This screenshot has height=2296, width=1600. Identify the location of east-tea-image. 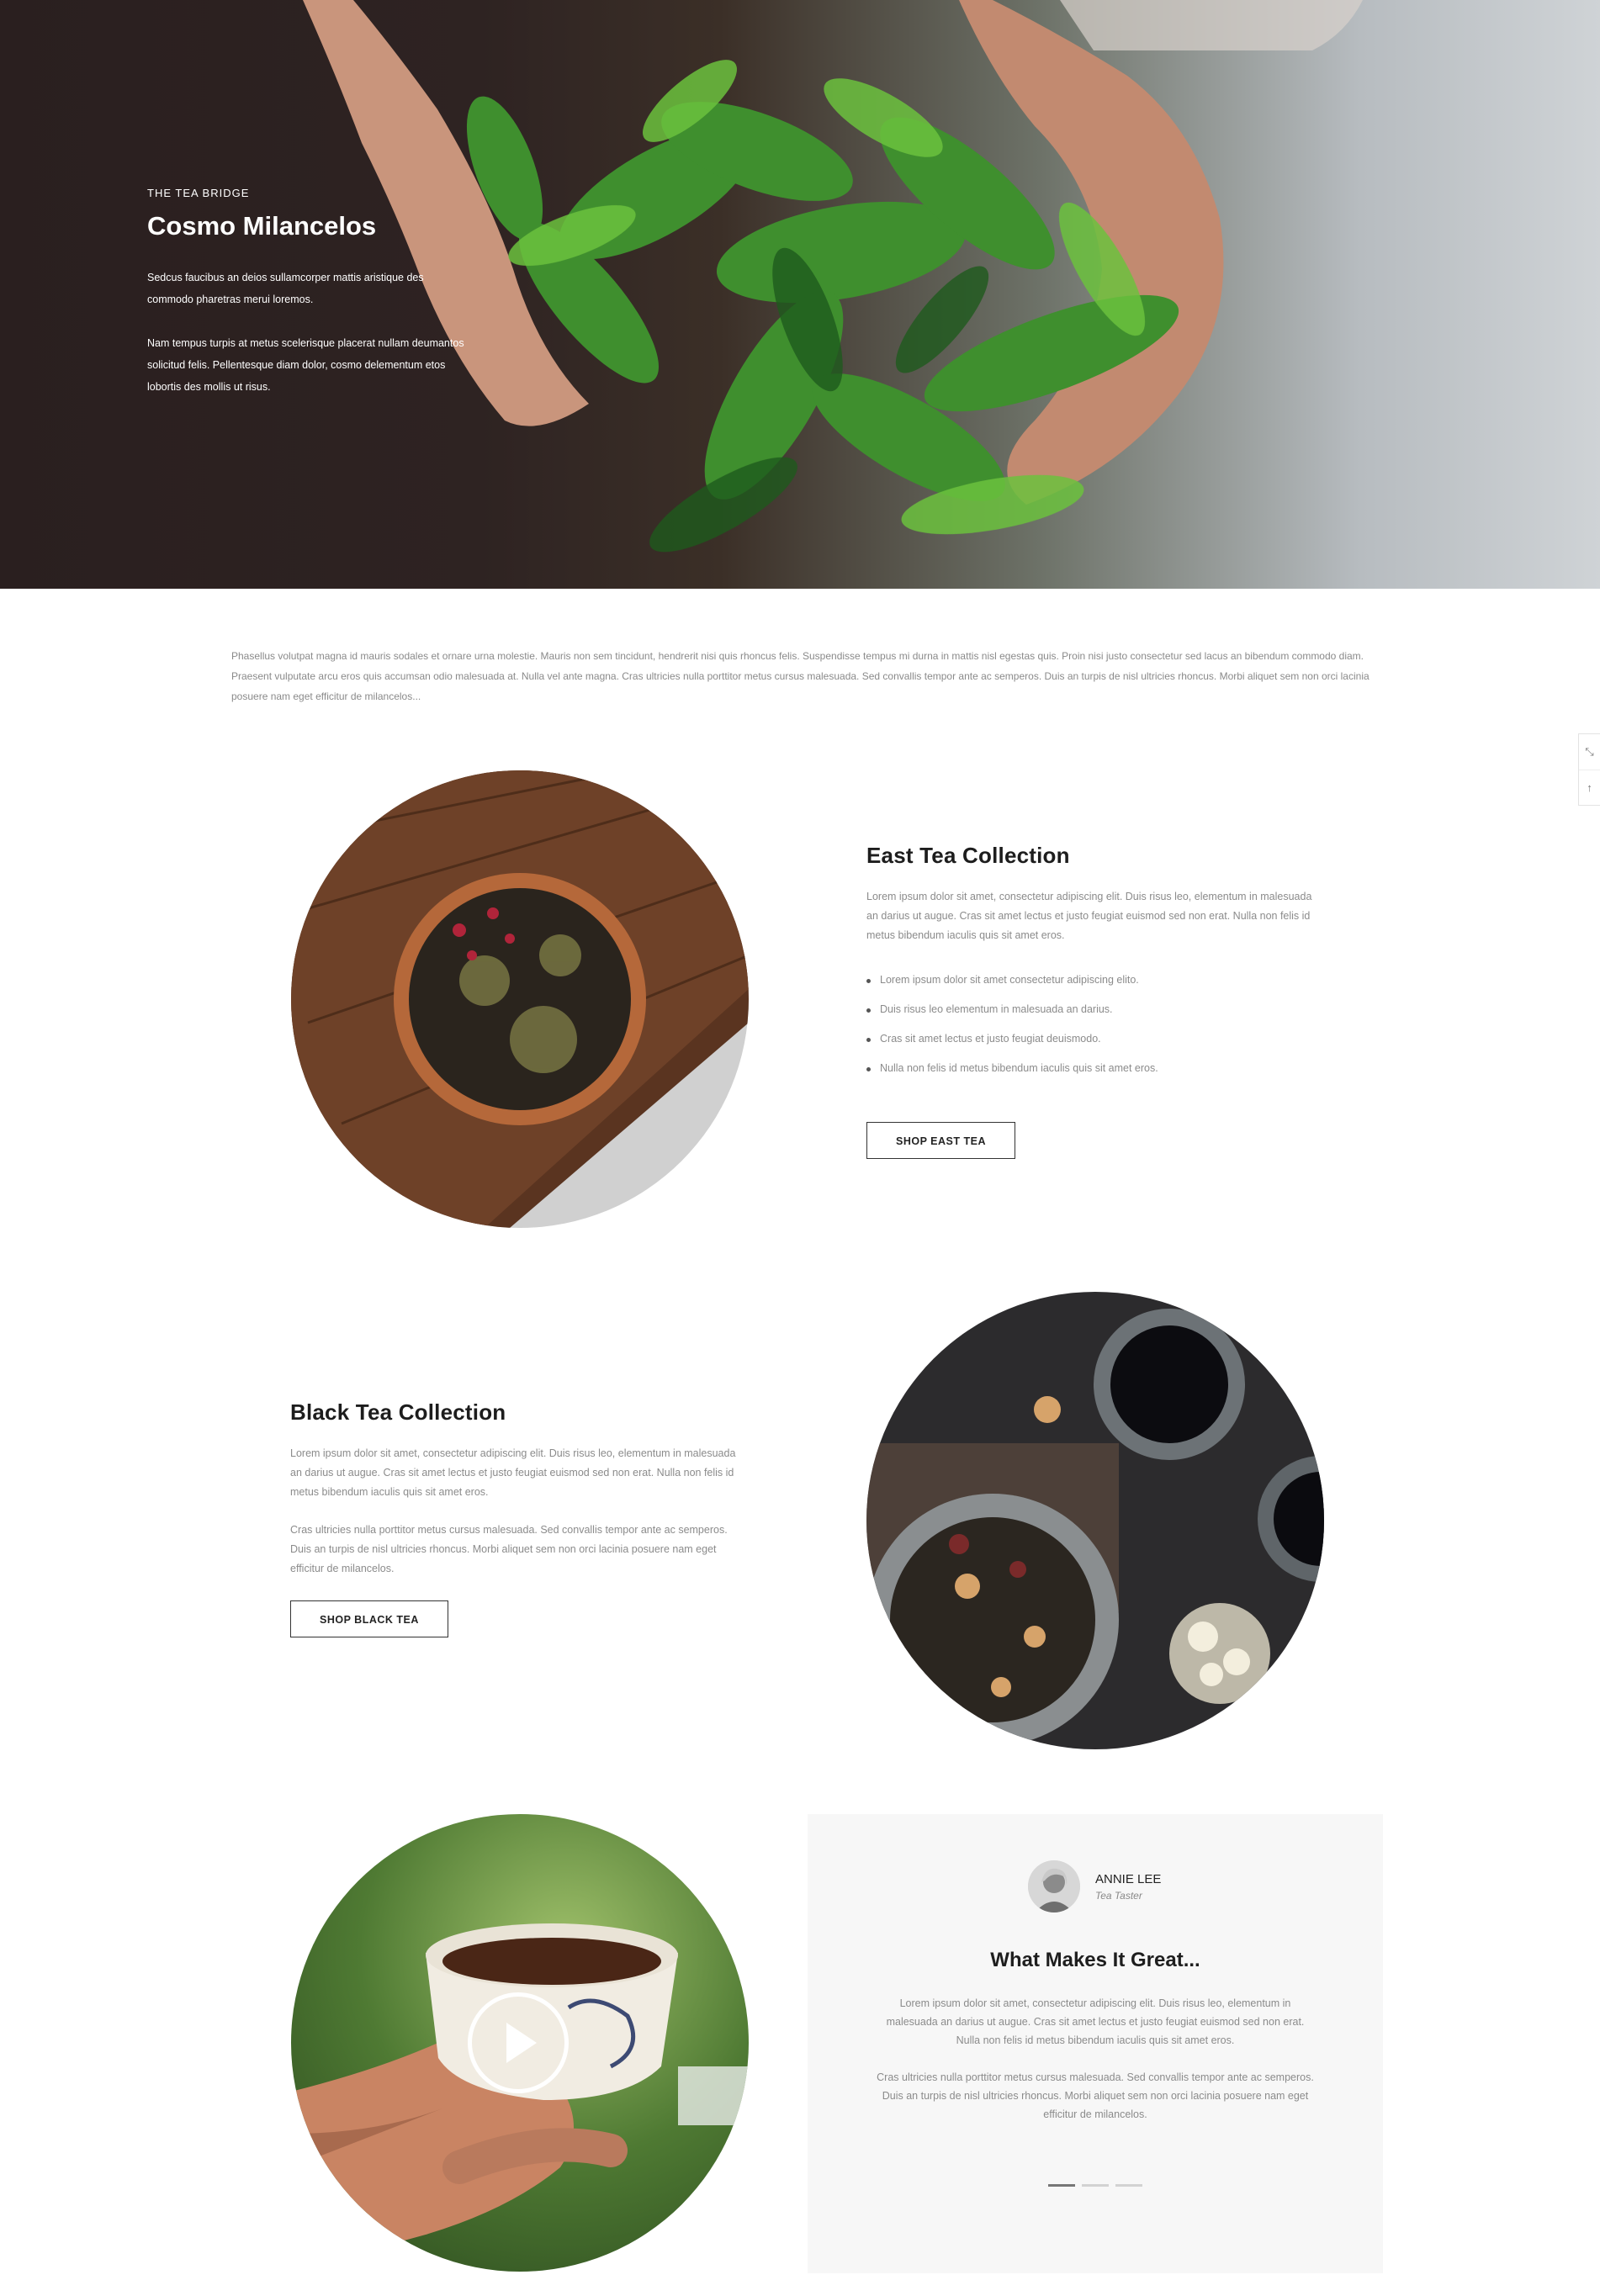
(520, 999).